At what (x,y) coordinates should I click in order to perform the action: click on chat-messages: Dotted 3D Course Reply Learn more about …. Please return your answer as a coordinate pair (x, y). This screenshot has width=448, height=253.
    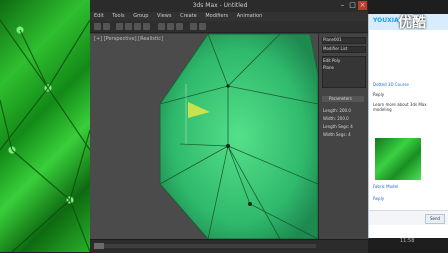
    Looking at the image, I should click on (408, 128).